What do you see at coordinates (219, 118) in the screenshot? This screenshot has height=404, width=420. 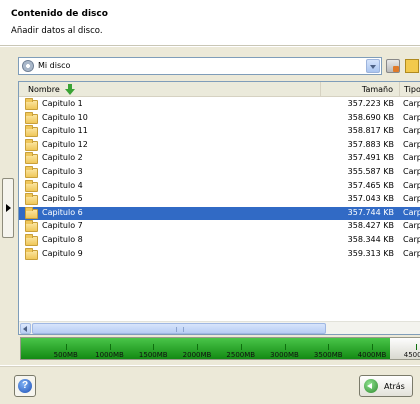 I see `file-row: Capitulo 10 358.690 KB Carp` at bounding box center [219, 118].